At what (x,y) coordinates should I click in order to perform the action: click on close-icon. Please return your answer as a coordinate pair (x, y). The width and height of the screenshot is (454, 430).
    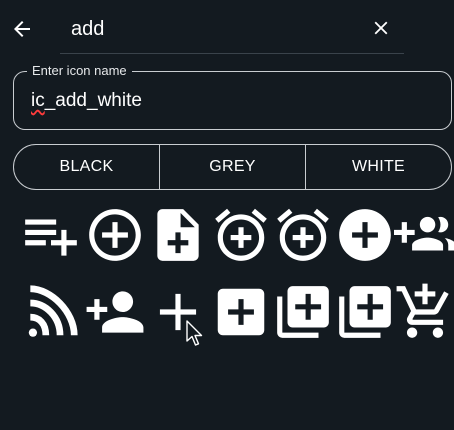
    Looking at the image, I should click on (381, 28).